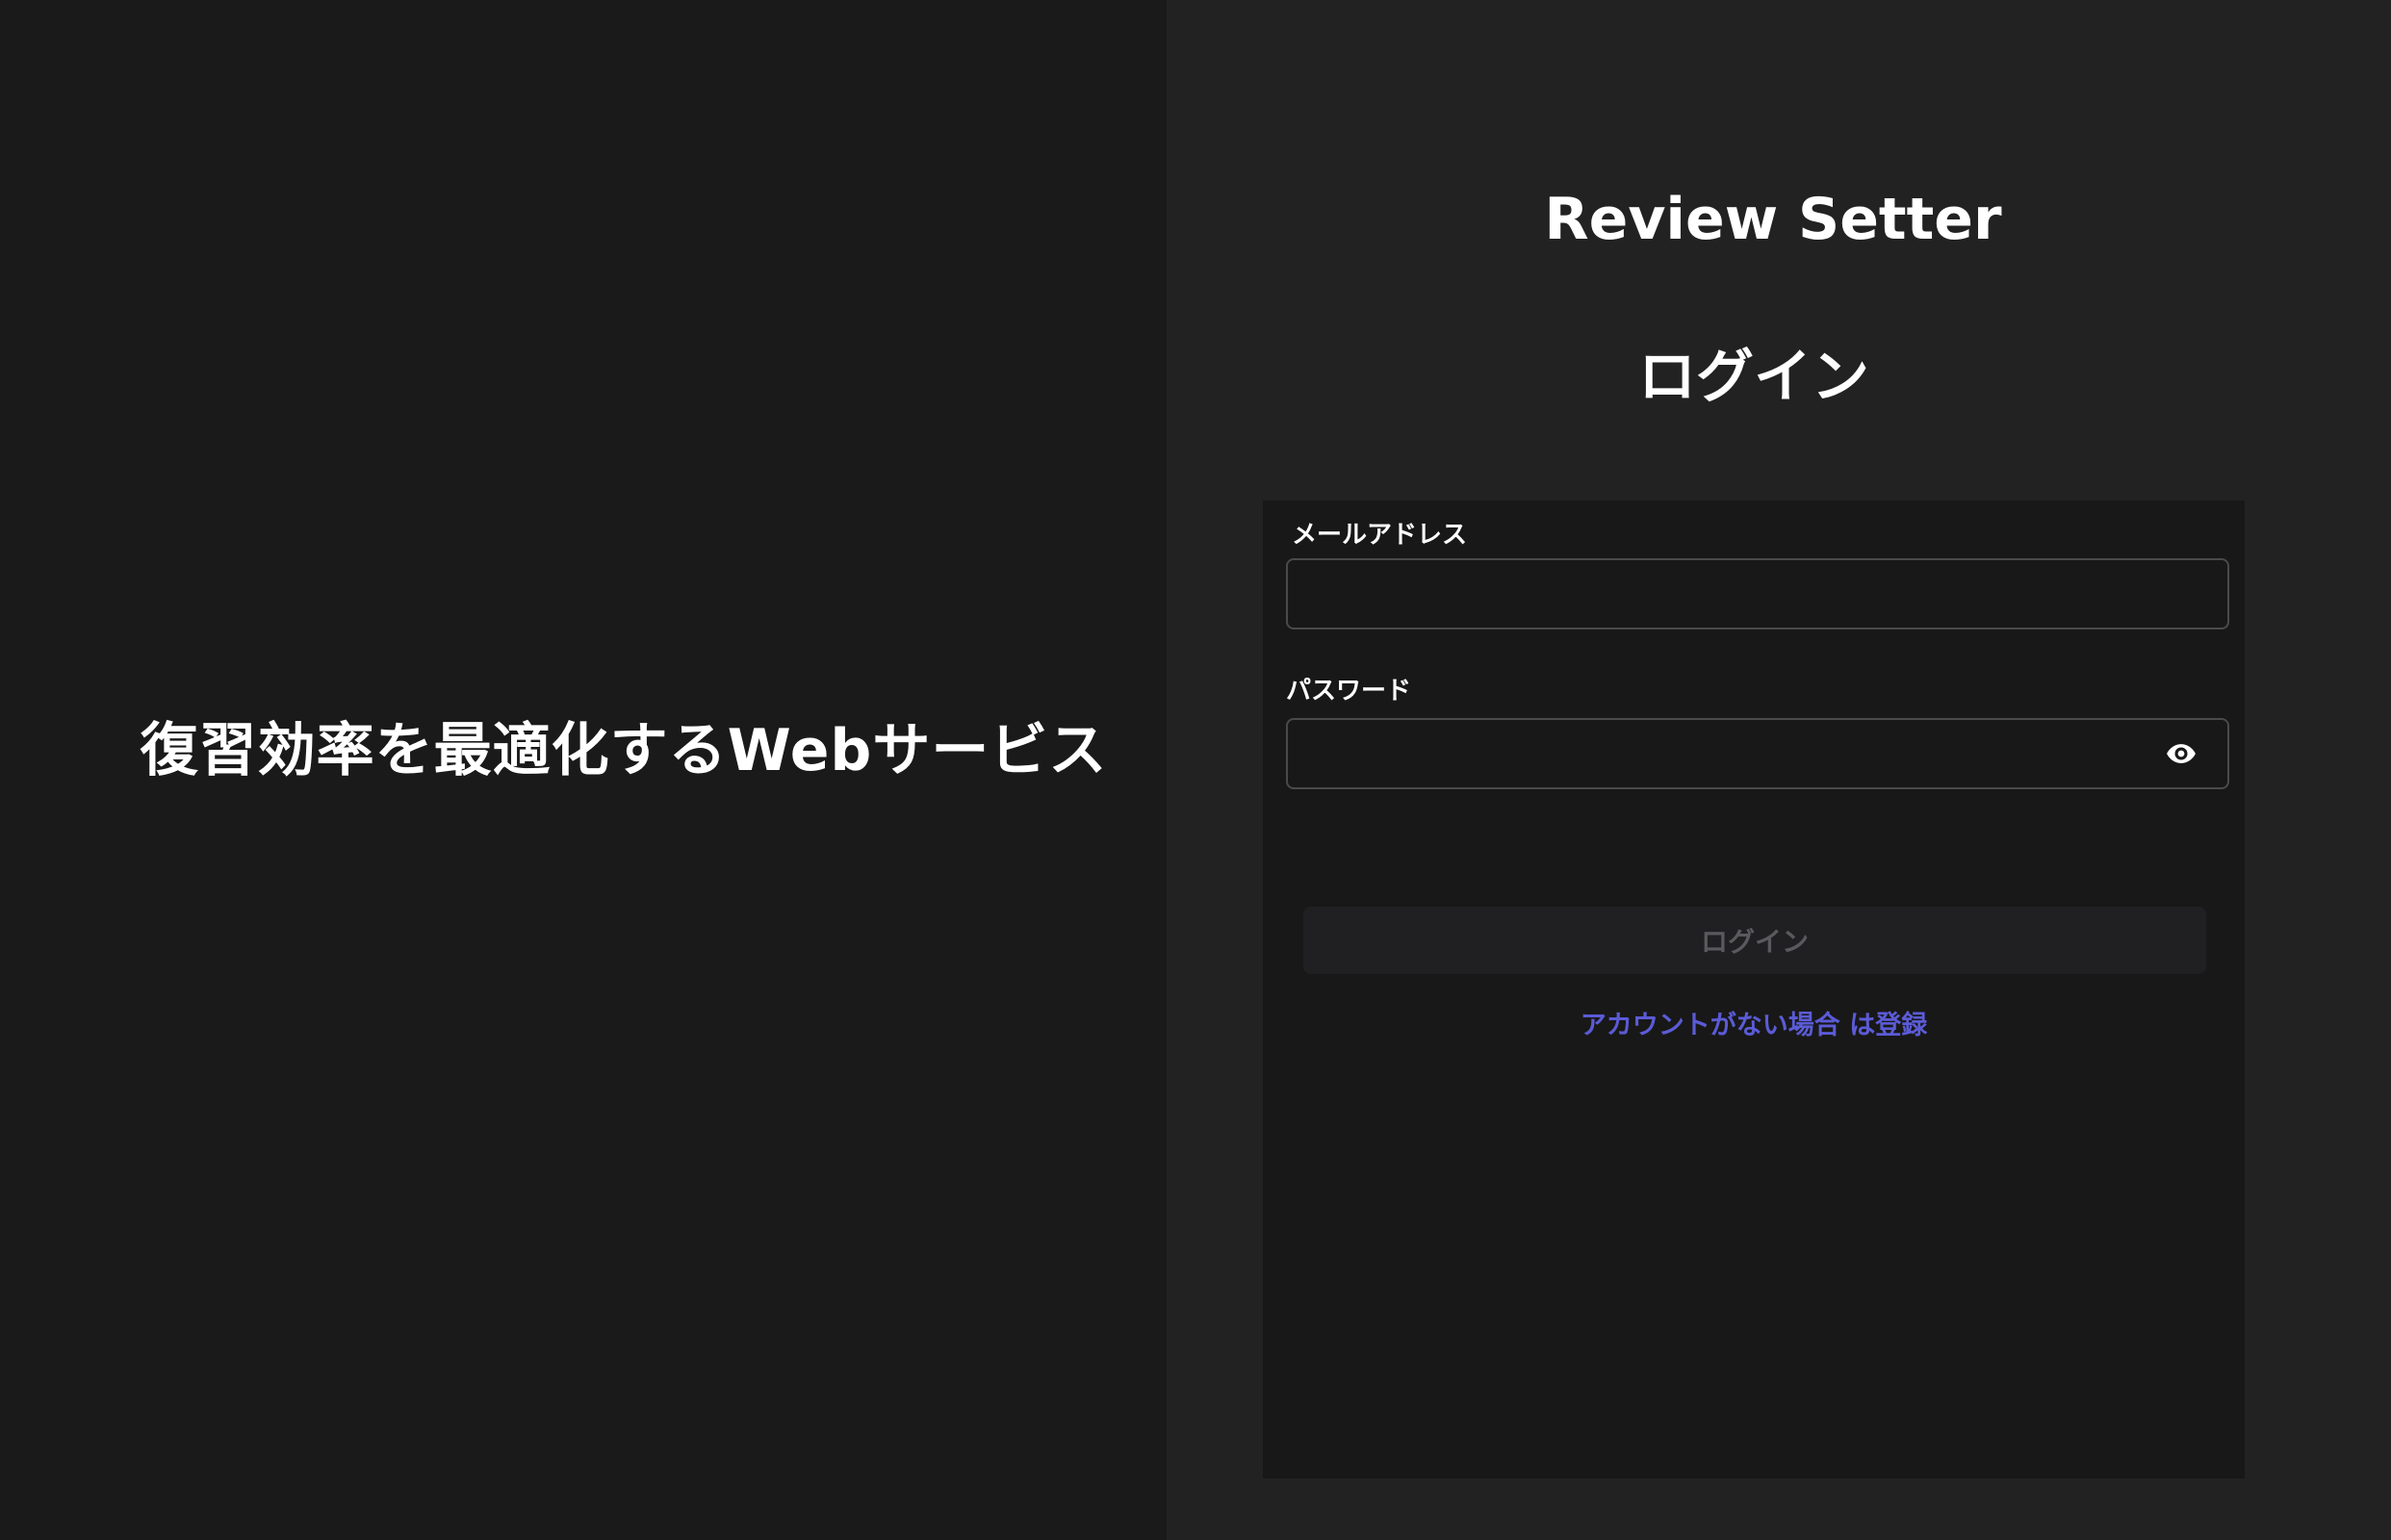 This screenshot has height=1540, width=2391. I want to click on page-title: ログイン, so click(1753, 377).